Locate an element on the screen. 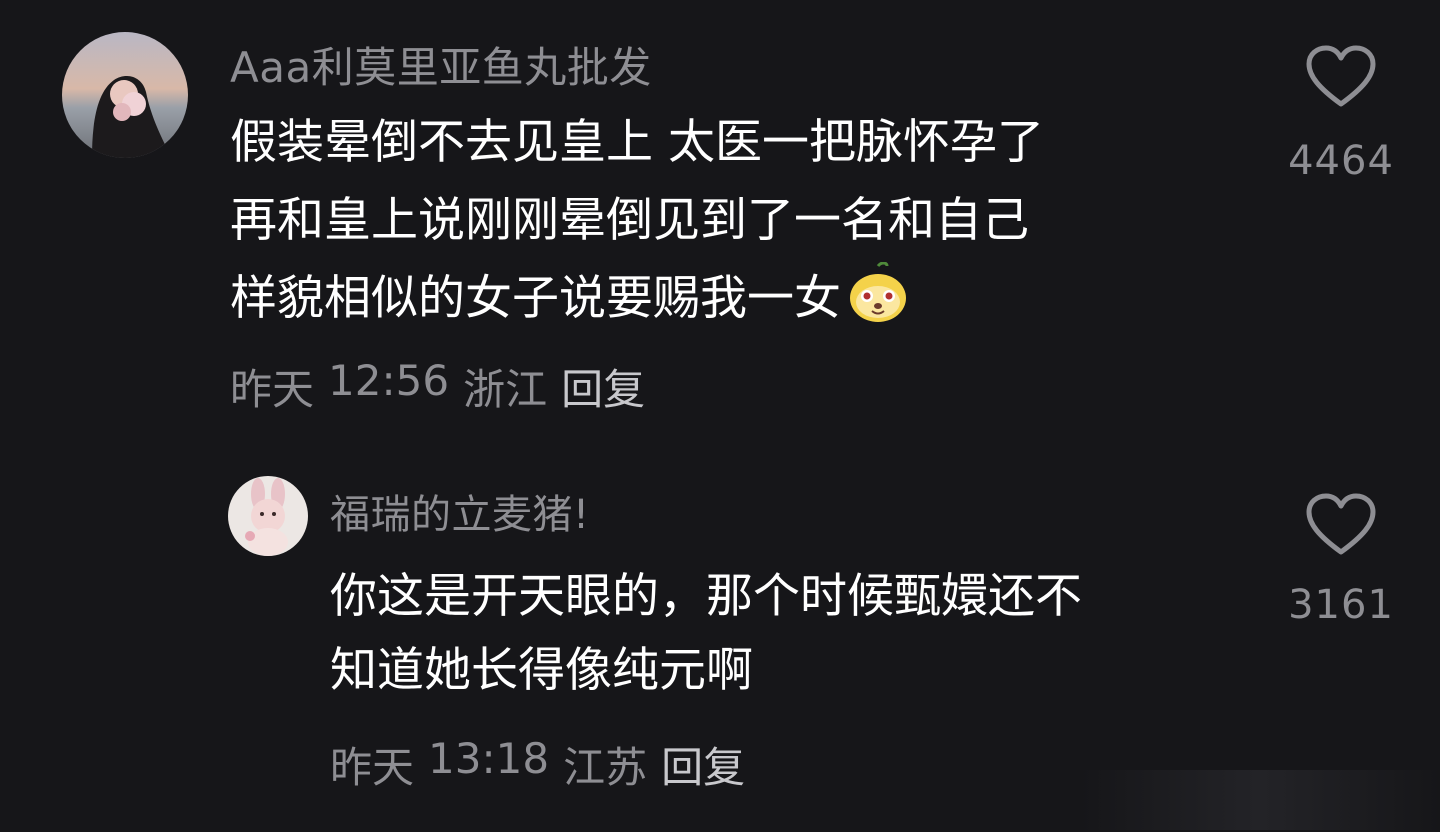 The height and width of the screenshot is (832, 1440). comment-text: 你这是开天眼的，那个时候甄嬛还不 知道她长得像纯元啊 is located at coordinates (706, 634).